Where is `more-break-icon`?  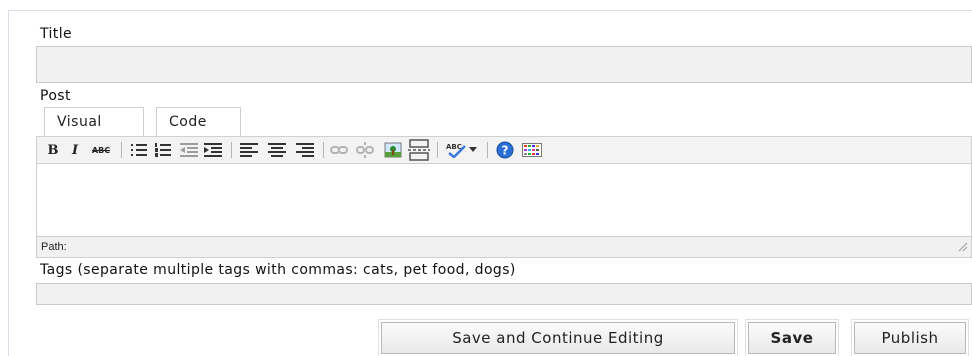 more-break-icon is located at coordinates (419, 150).